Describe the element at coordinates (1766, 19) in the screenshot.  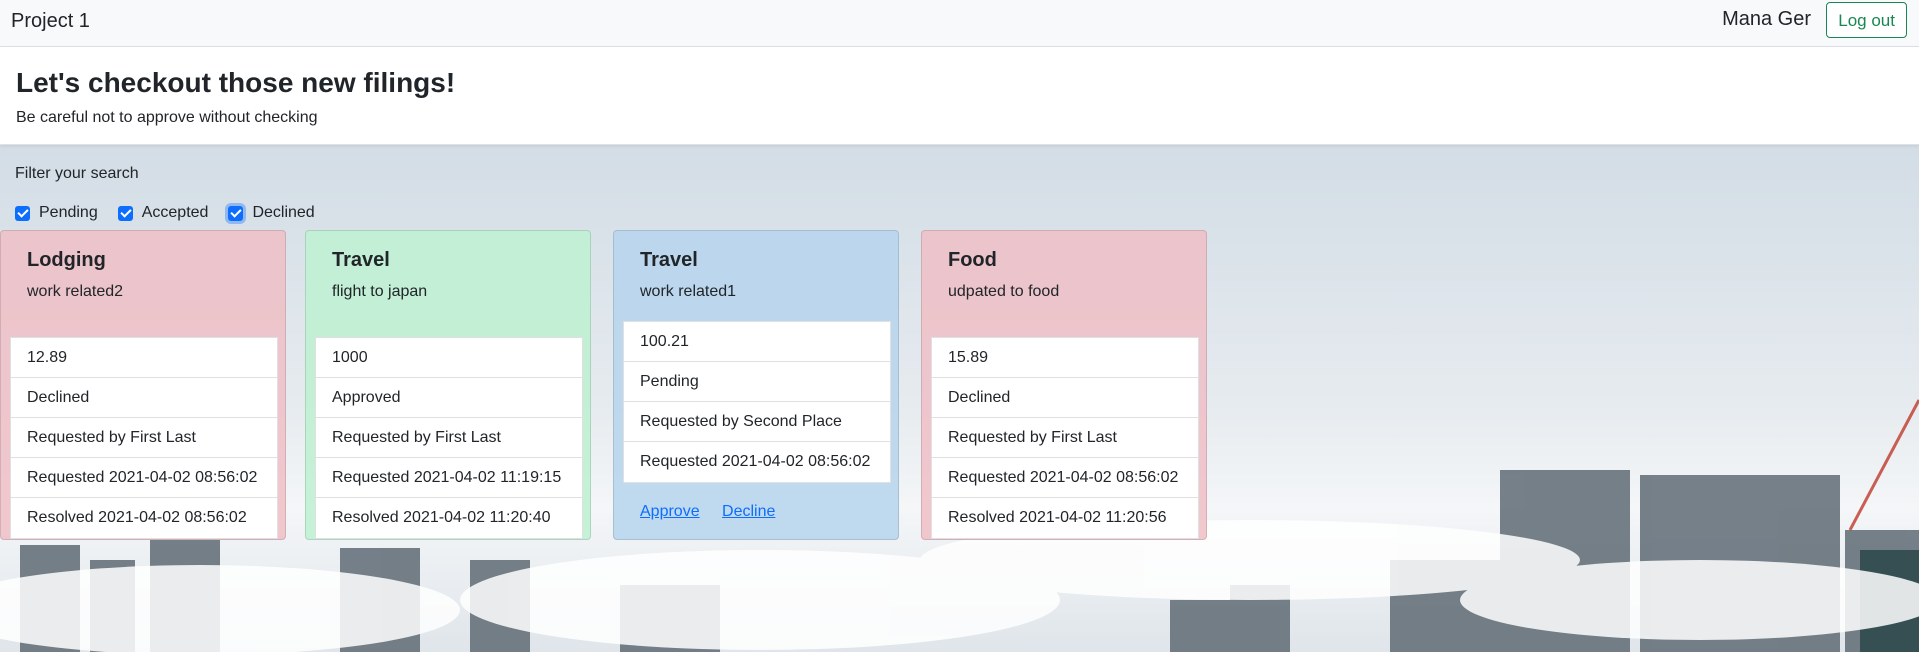
I see `current-username: Mana Ger` at that location.